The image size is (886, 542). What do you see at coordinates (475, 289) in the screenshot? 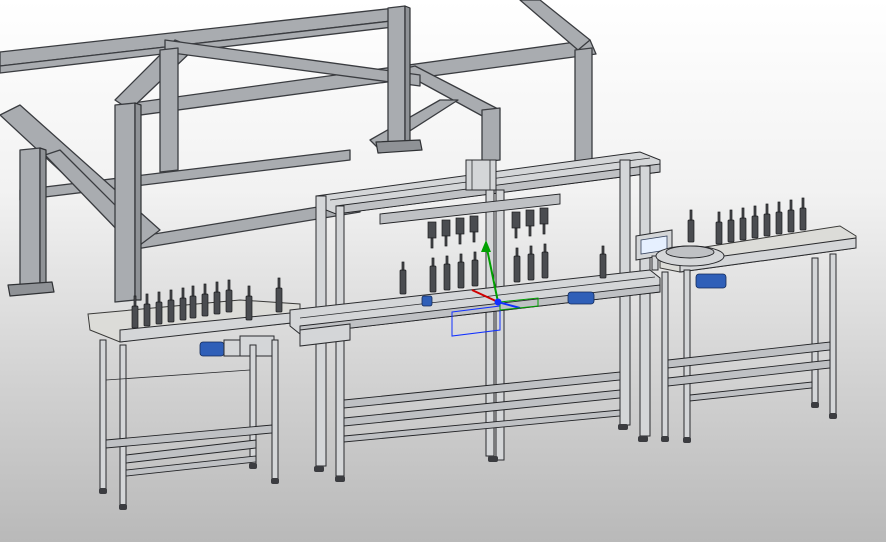
I see `main-conveyor` at bounding box center [475, 289].